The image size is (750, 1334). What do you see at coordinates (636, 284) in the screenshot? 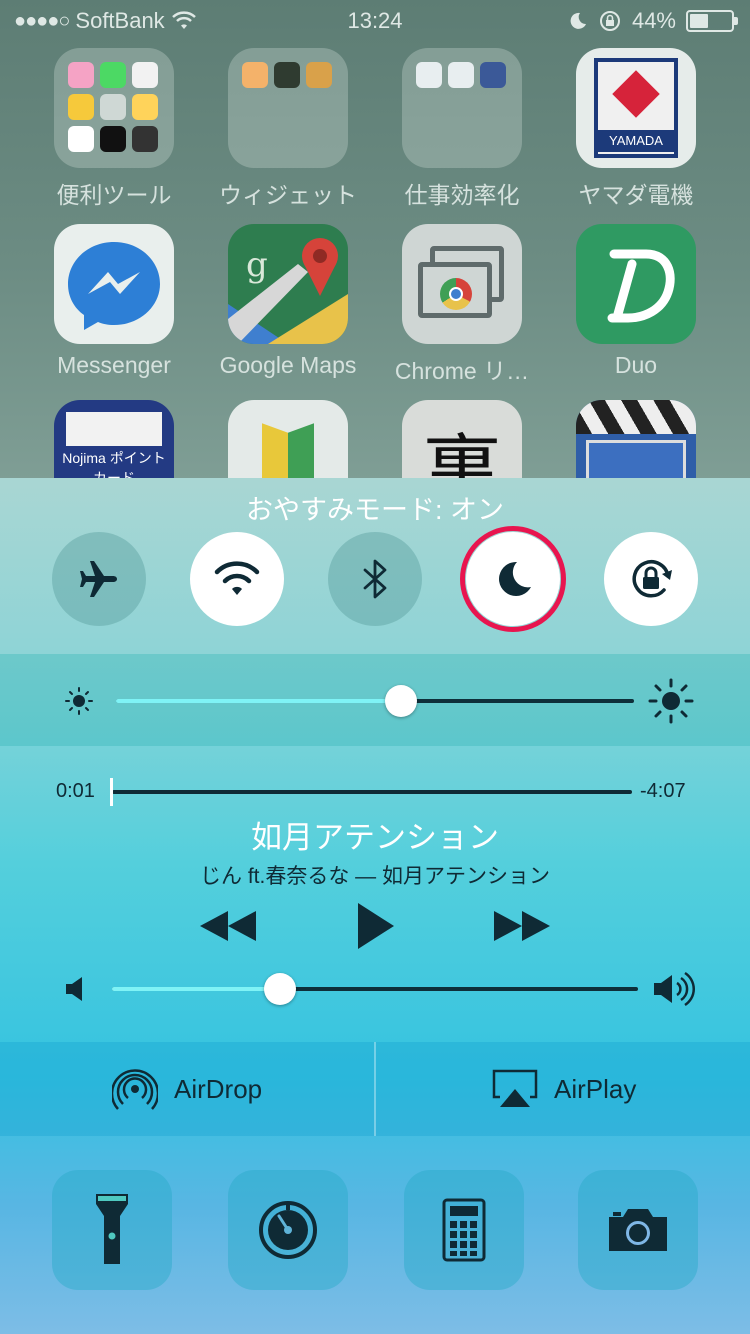
I see `duo-icon` at bounding box center [636, 284].